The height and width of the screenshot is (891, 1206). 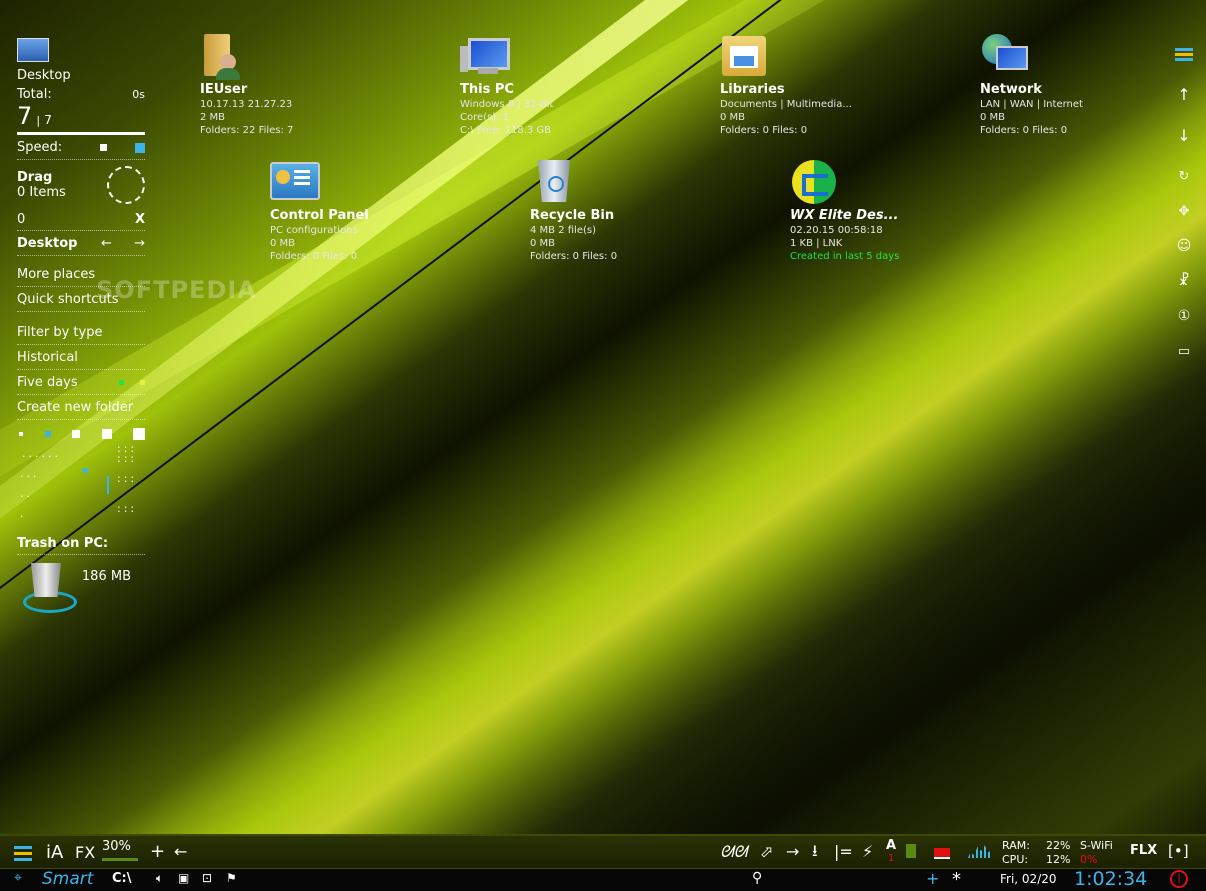 What do you see at coordinates (18, 878) in the screenshot?
I see `crosshair-icon: ⌖` at bounding box center [18, 878].